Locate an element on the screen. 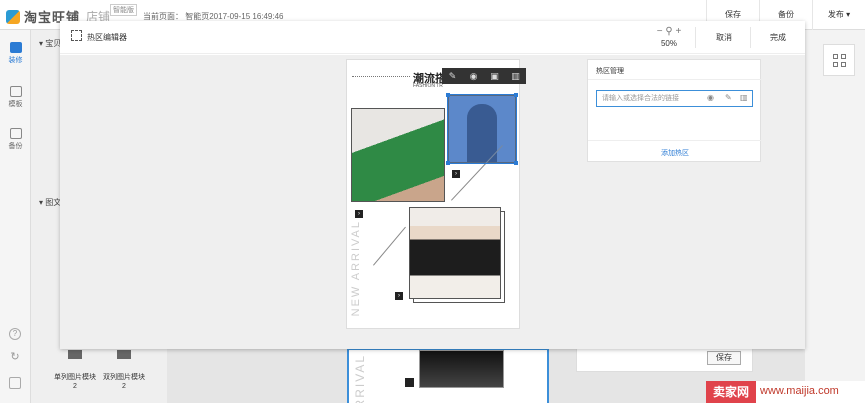 The height and width of the screenshot is (403, 865). sidebar-item-label: 备份 is located at coordinates (15, 146).